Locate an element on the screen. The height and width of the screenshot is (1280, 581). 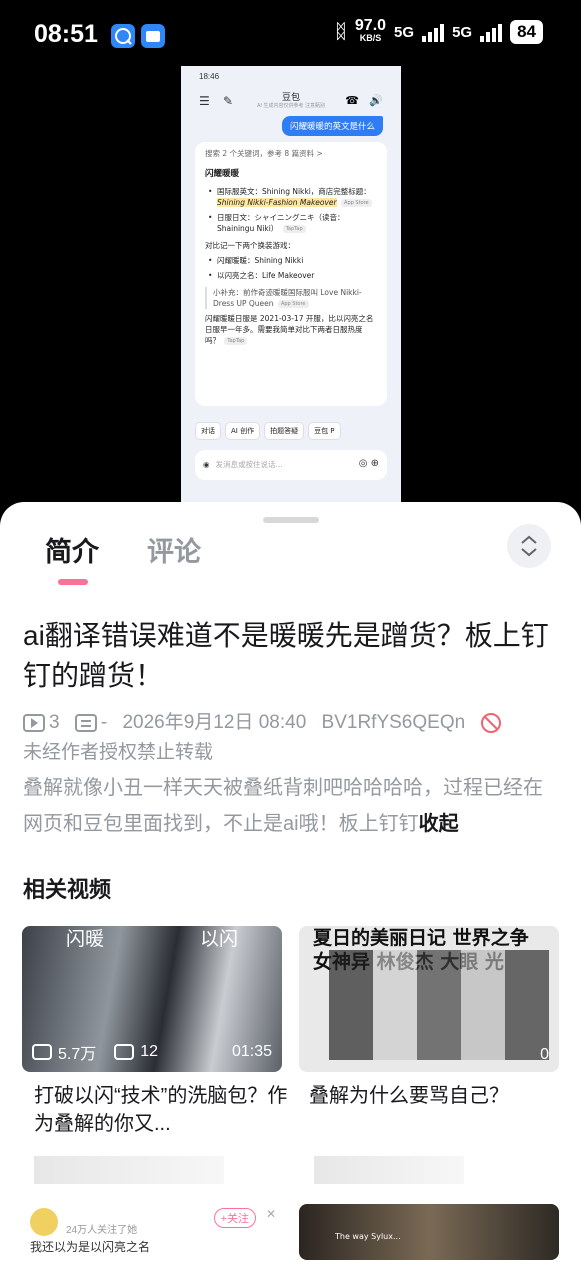
duration: 0 is located at coordinates (544, 1054).